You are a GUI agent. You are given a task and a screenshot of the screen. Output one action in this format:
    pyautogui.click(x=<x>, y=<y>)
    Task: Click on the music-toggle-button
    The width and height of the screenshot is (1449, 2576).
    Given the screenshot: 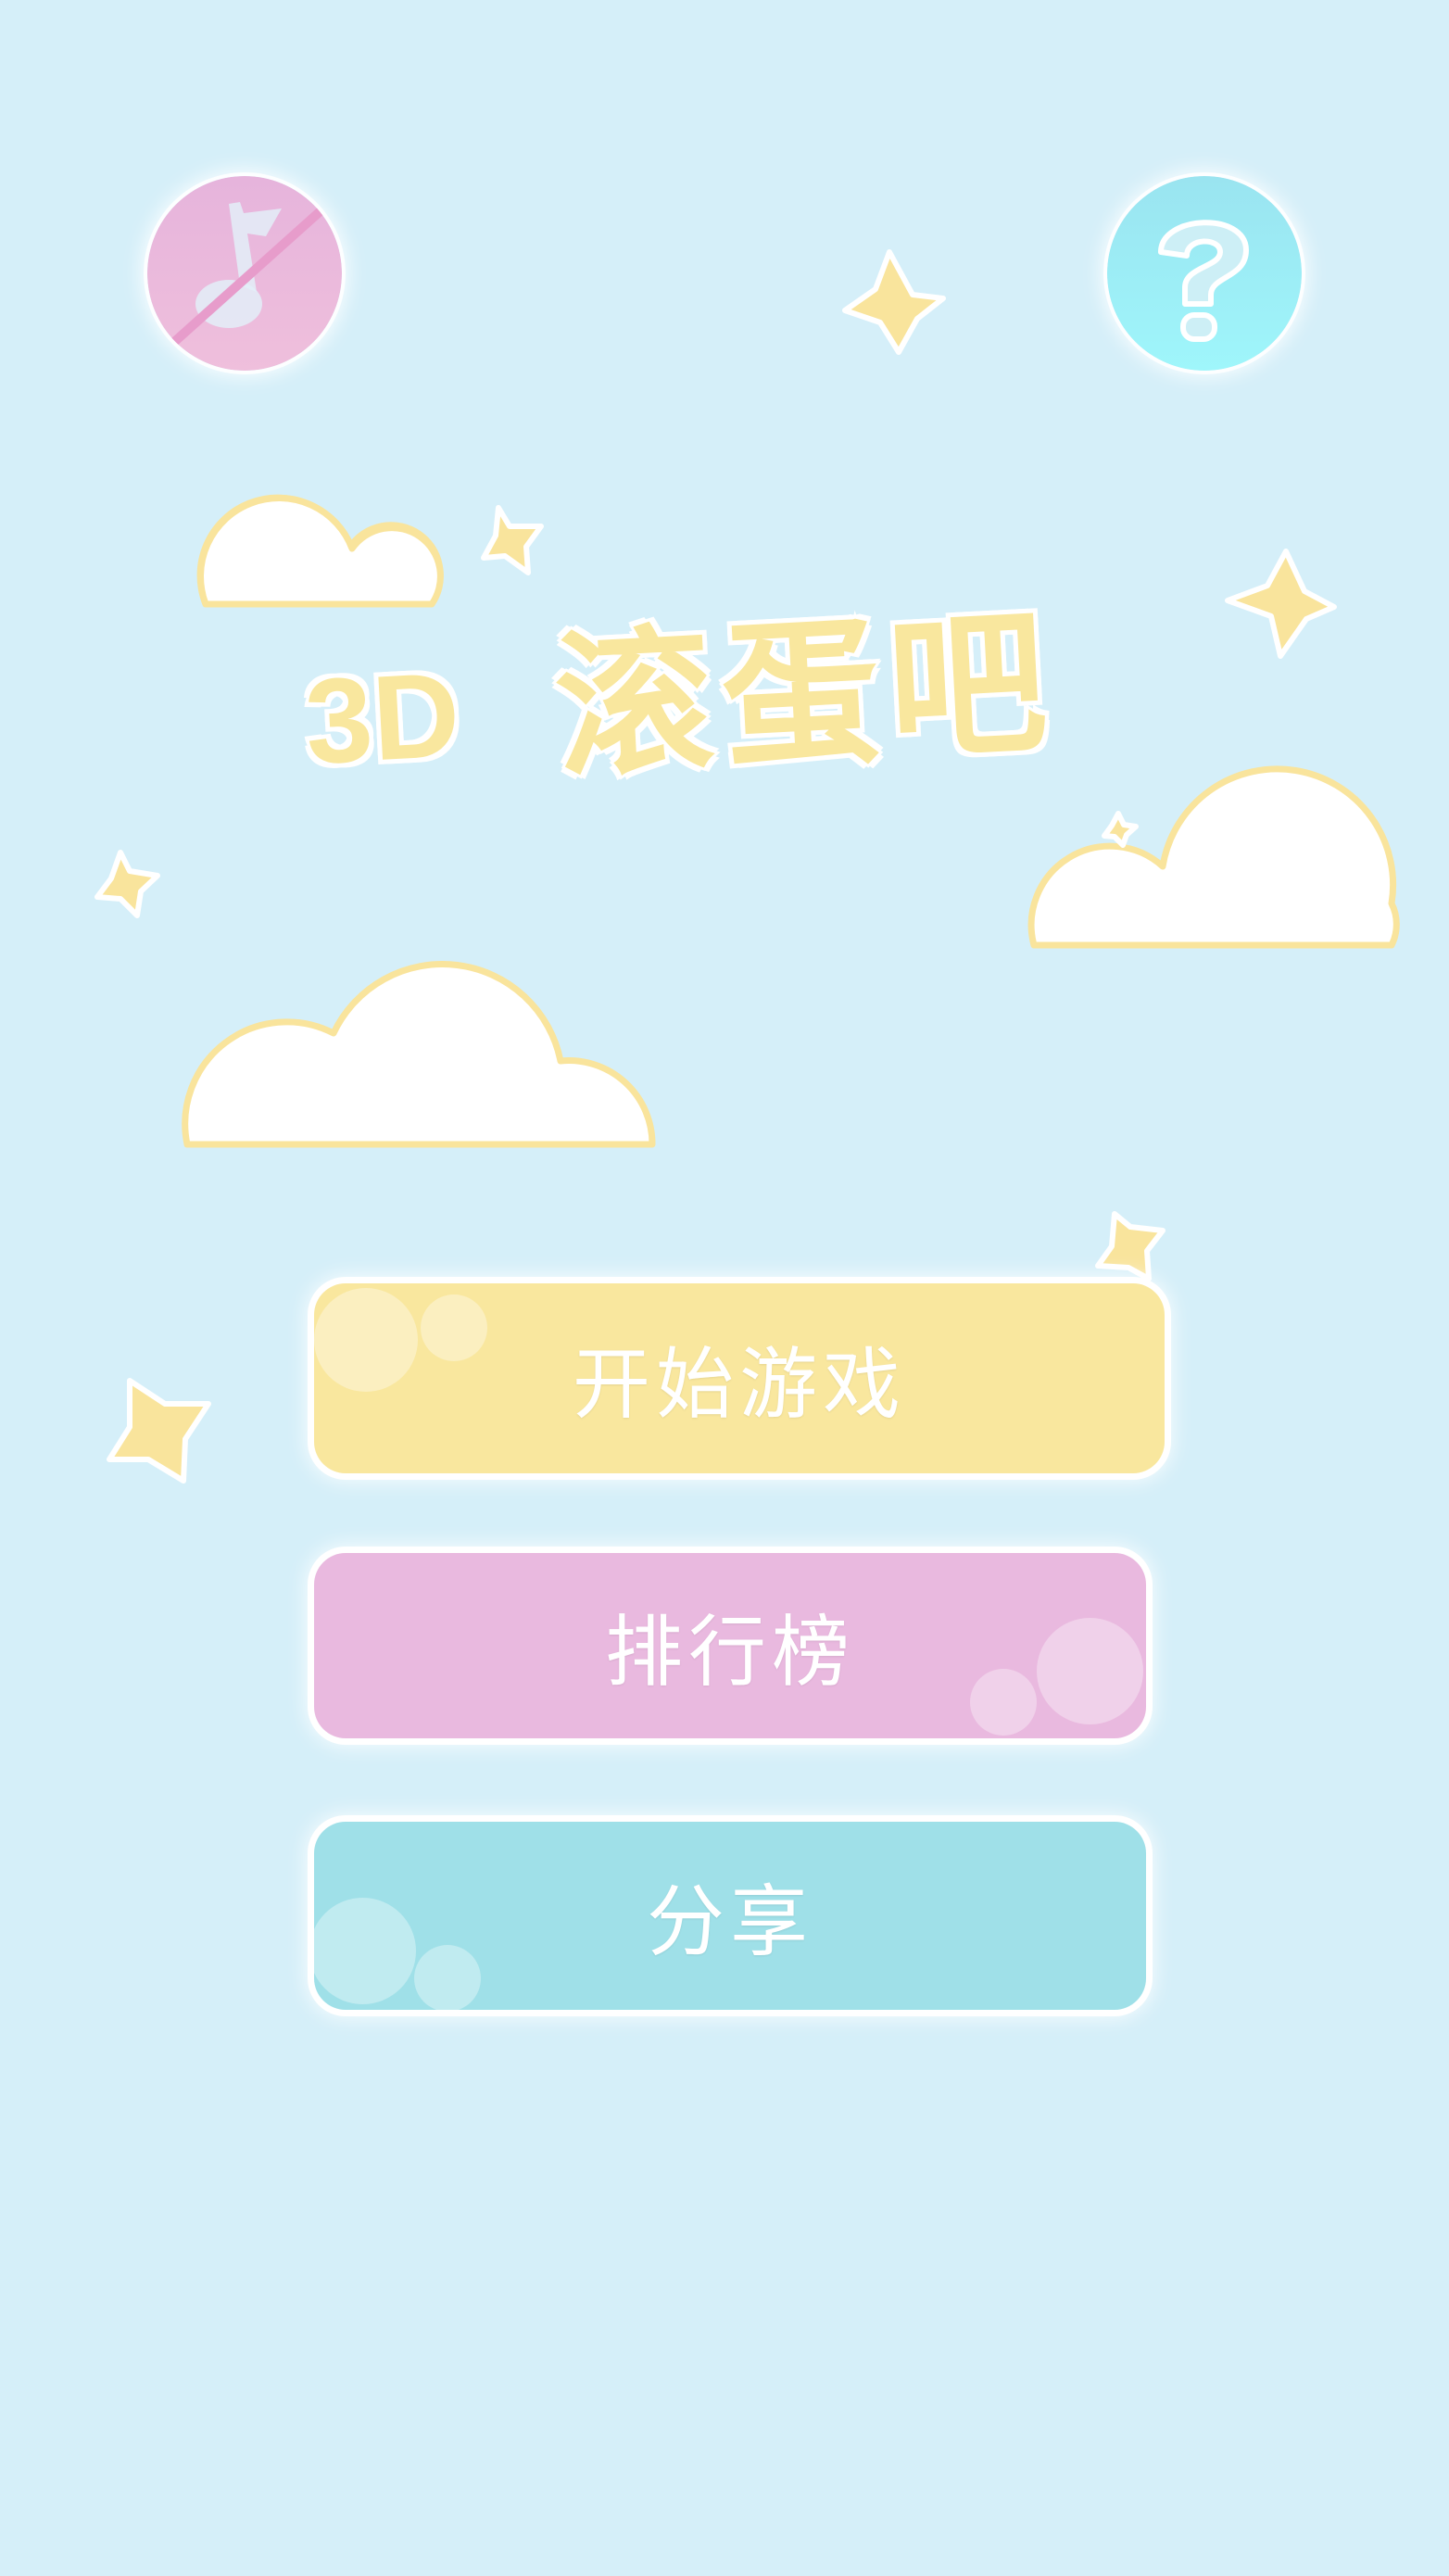 What is the action you would take?
    pyautogui.click(x=244, y=273)
    